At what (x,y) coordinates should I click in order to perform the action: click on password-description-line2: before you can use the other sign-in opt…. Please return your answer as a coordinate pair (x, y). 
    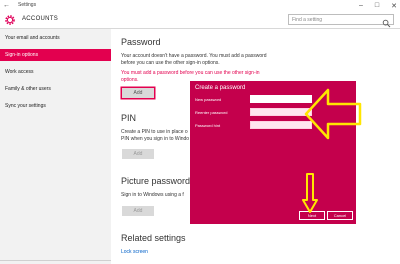
    Looking at the image, I should click on (170, 63).